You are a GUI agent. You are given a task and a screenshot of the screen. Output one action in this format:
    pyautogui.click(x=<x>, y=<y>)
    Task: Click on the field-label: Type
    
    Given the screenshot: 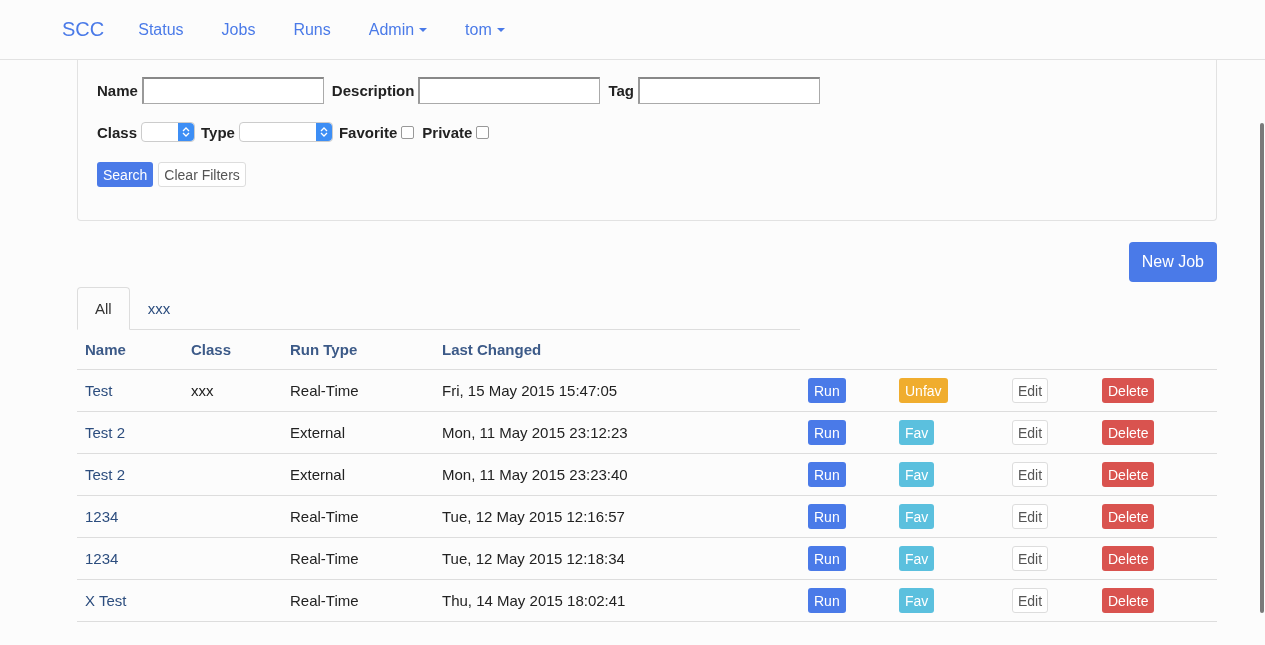 What is the action you would take?
    pyautogui.click(x=218, y=132)
    